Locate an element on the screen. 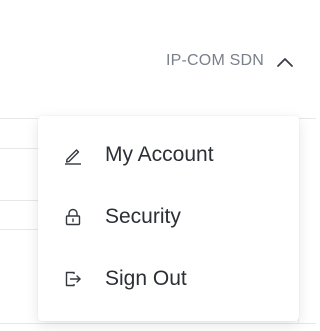 The width and height of the screenshot is (320, 331). account-name: IP-COM SDN is located at coordinates (215, 60).